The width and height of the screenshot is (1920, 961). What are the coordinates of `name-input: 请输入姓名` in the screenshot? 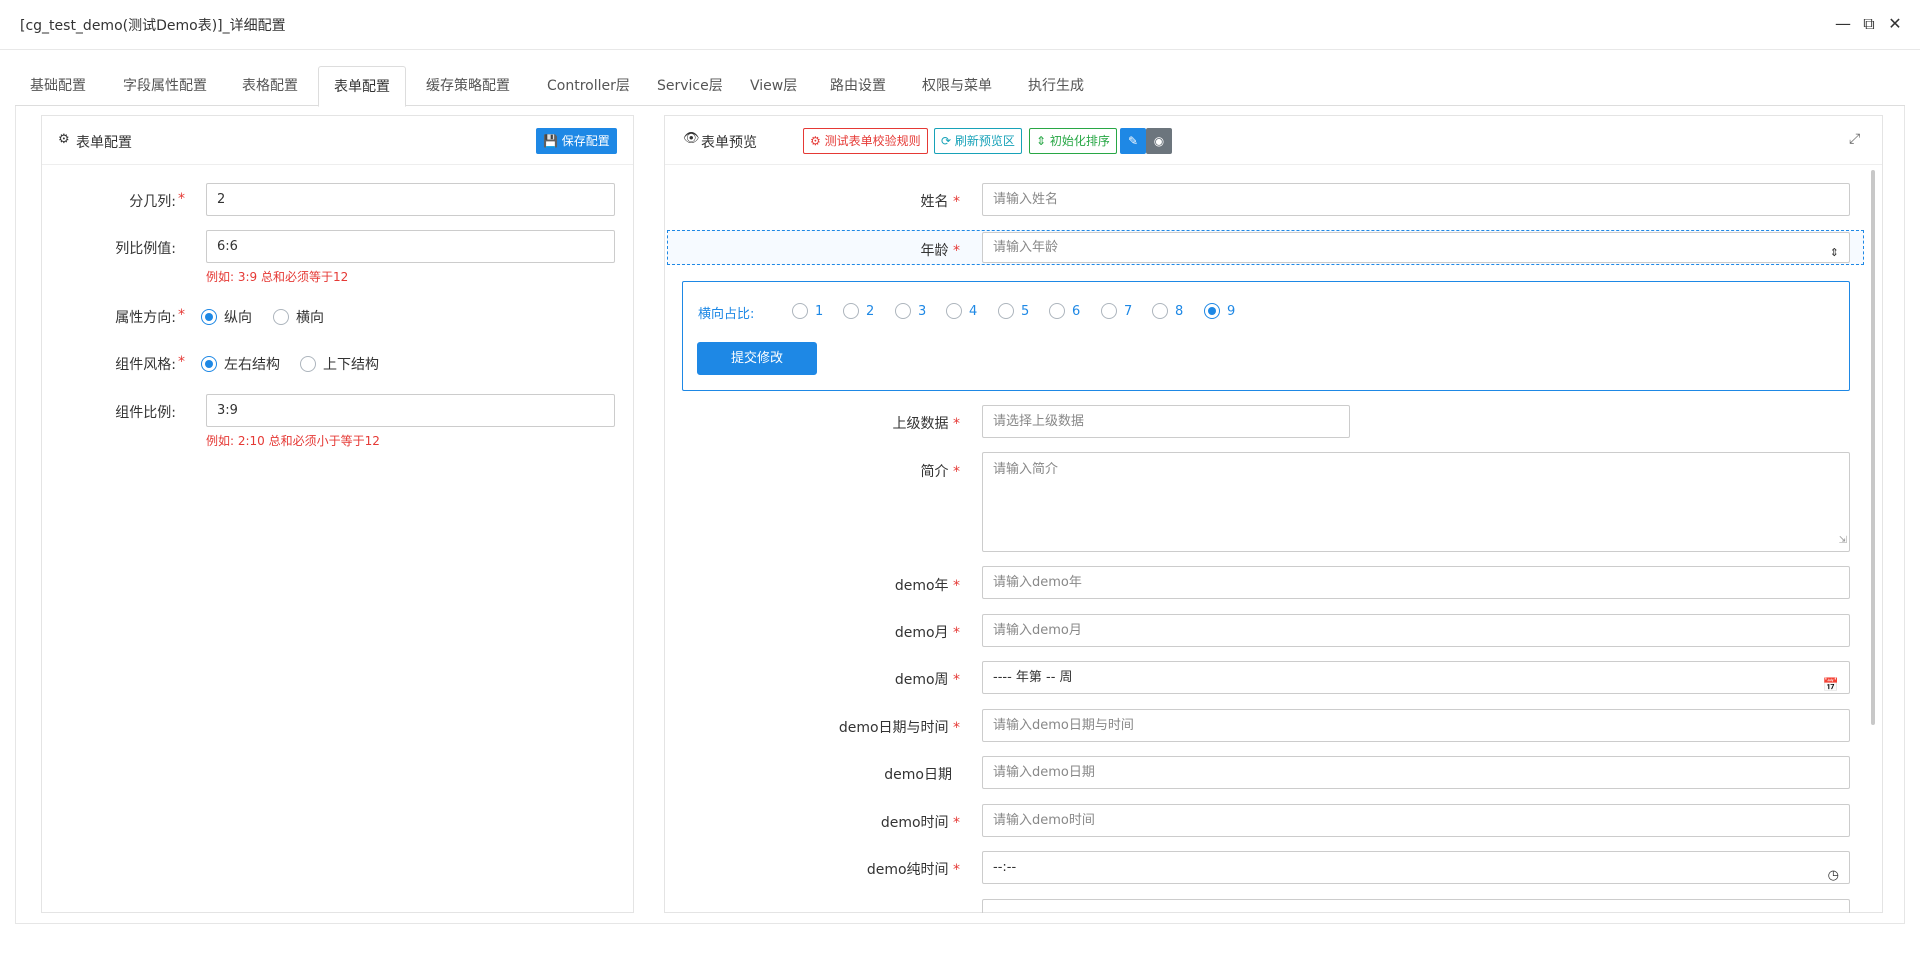 It's located at (1416, 199).